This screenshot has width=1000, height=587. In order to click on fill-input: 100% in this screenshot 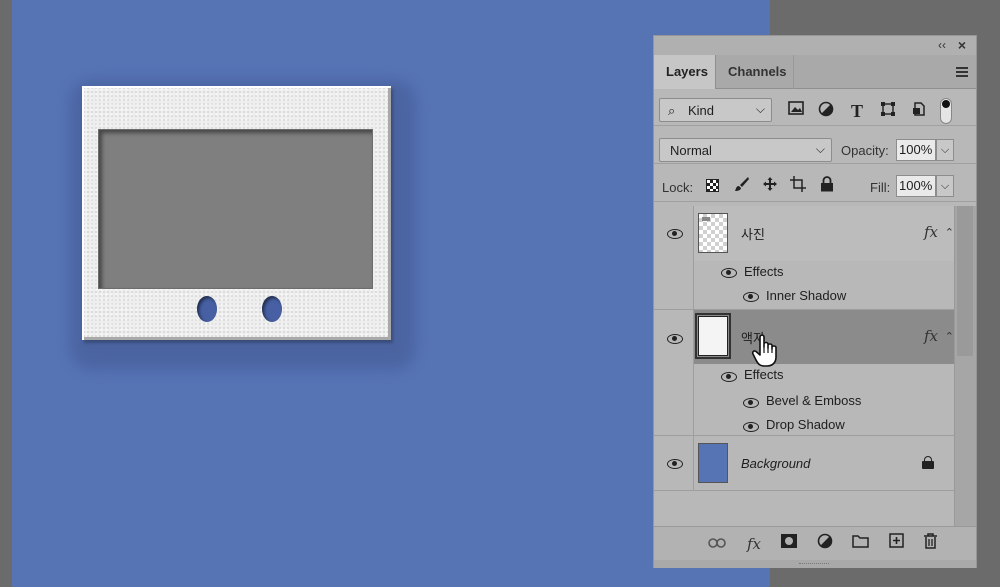, I will do `click(916, 186)`.